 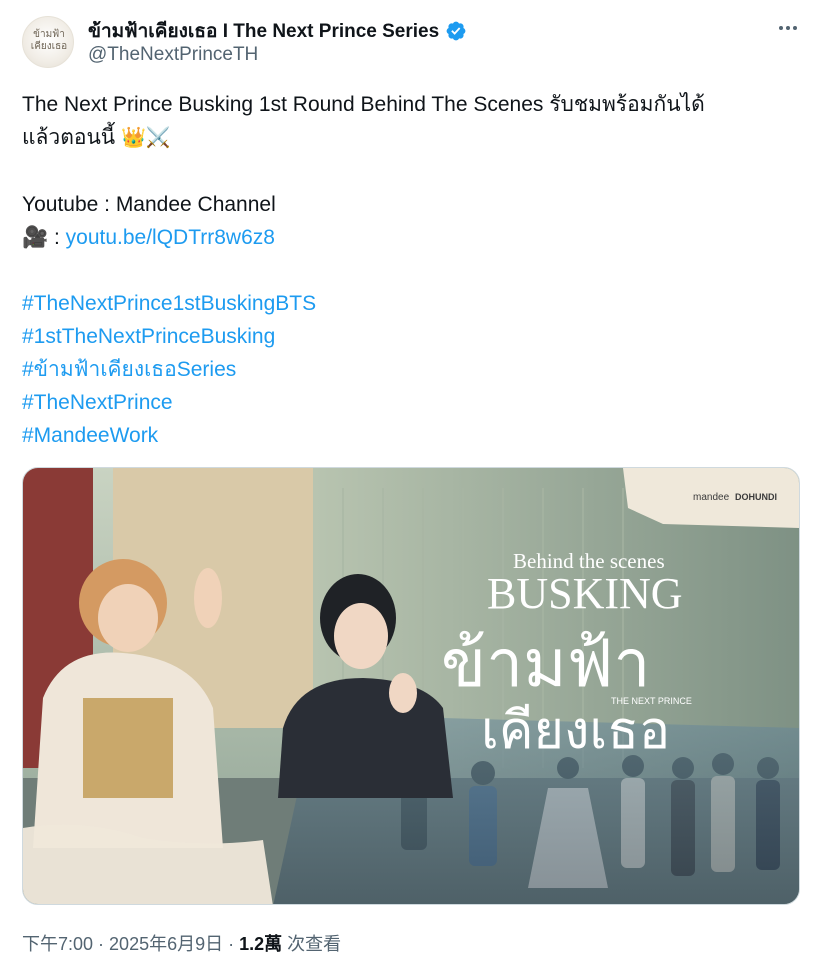 I want to click on handle: @TheNextPrinceTH, so click(x=173, y=55).